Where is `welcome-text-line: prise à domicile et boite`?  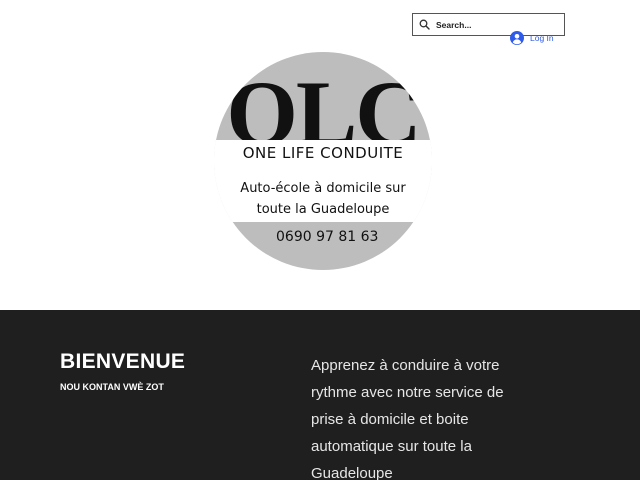 welcome-text-line: prise à domicile et boite is located at coordinates (390, 419).